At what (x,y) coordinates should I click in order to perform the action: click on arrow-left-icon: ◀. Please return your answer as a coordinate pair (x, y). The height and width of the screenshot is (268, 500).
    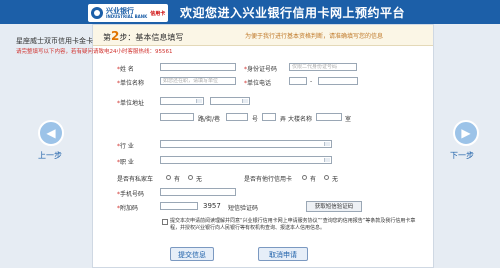
    Looking at the image, I should click on (51, 133).